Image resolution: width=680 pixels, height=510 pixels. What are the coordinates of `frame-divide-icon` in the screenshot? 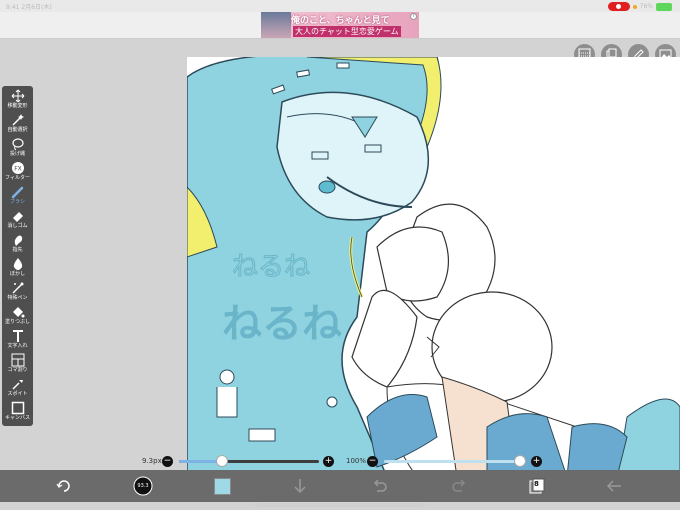 It's located at (17, 360).